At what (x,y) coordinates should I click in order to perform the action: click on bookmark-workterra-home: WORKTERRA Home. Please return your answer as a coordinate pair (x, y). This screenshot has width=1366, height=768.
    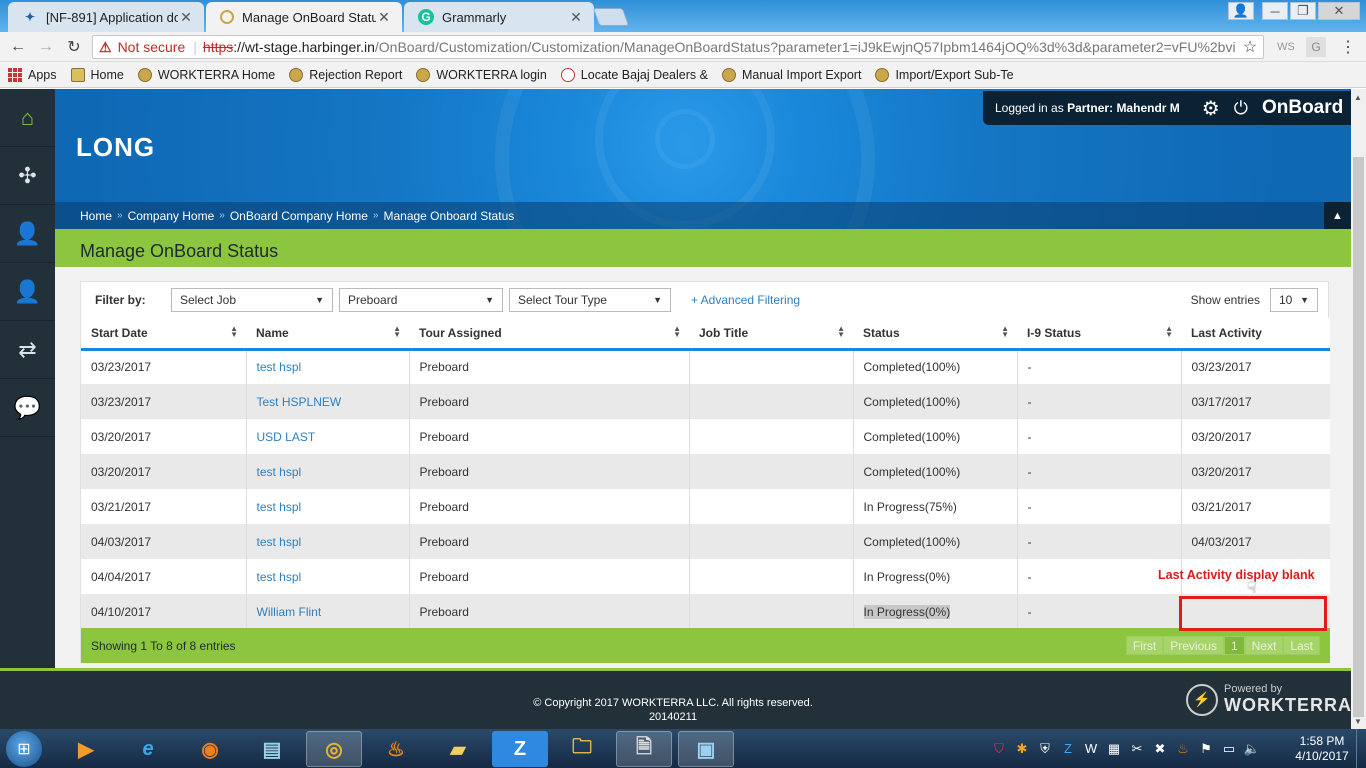
    Looking at the image, I should click on (206, 74).